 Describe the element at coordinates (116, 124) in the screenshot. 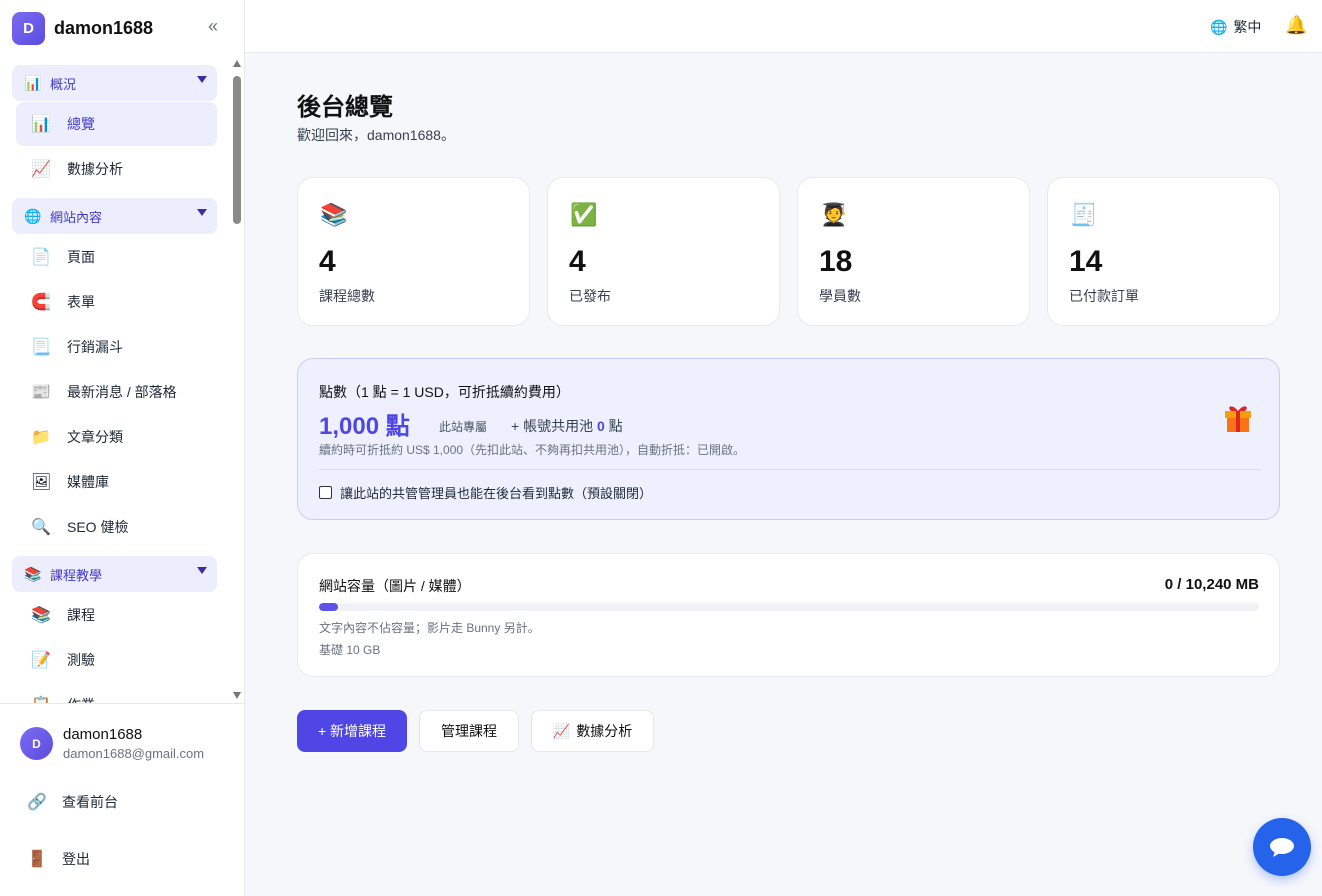

I see `sidebar-item-overview: 📊 總覽` at that location.